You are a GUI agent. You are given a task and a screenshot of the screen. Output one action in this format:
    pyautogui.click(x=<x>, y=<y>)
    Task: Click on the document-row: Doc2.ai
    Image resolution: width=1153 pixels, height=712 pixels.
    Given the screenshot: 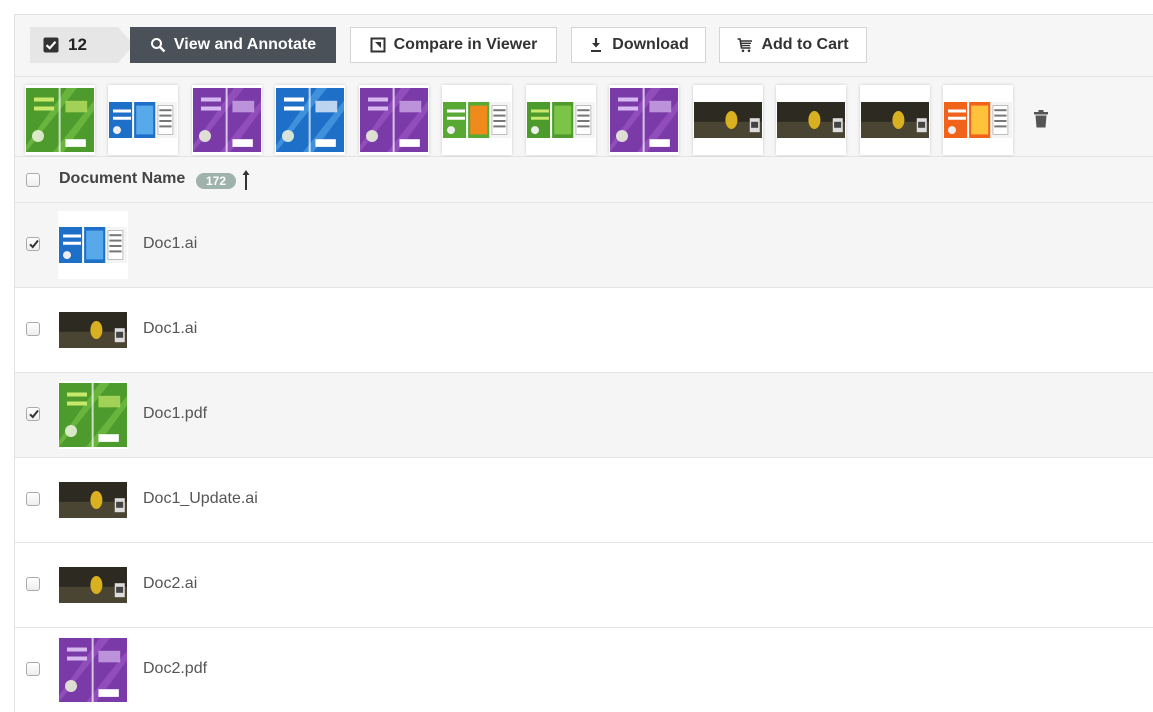 What is the action you would take?
    pyautogui.click(x=584, y=585)
    